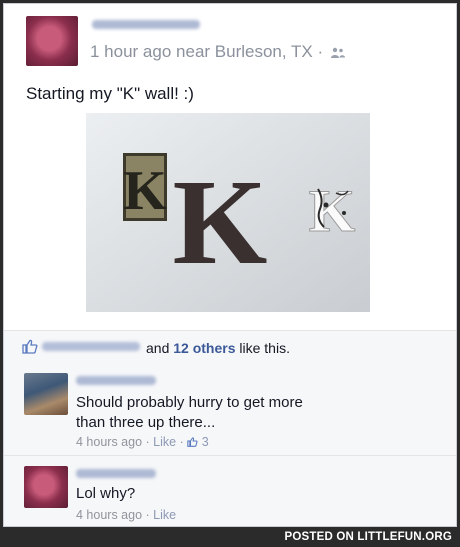  What do you see at coordinates (145, 191) in the screenshot?
I see `framed-k-letter: K` at bounding box center [145, 191].